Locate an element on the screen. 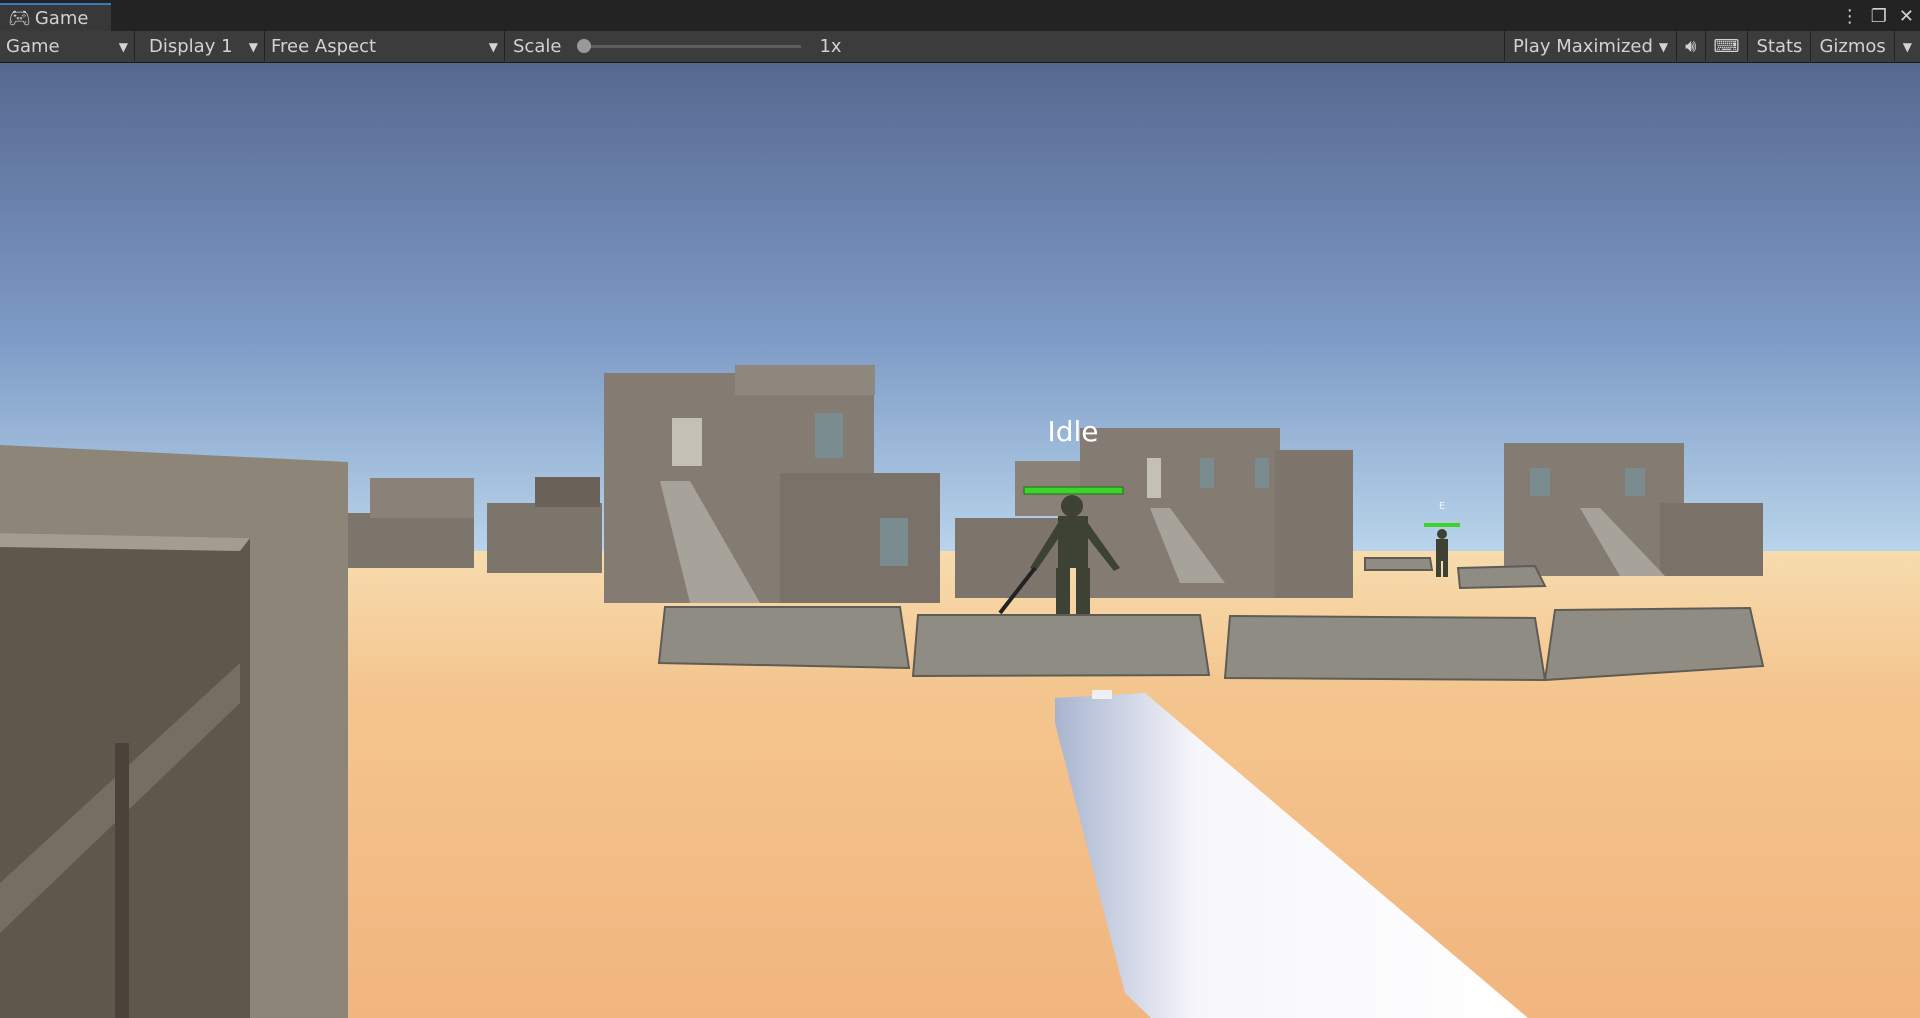 This screenshot has height=1018, width=1920. tab-game: 🎮︎ Game is located at coordinates (55, 17).